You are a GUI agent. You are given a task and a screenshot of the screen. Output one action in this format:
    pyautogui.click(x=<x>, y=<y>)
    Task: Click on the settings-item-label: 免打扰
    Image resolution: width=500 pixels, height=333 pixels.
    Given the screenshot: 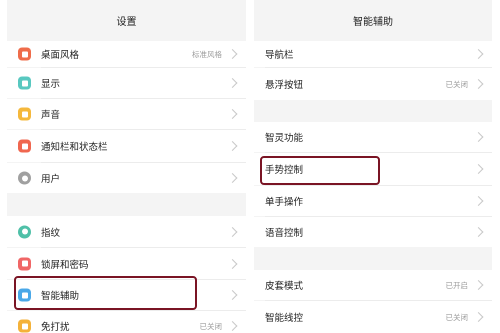 What is the action you would take?
    pyautogui.click(x=55, y=327)
    